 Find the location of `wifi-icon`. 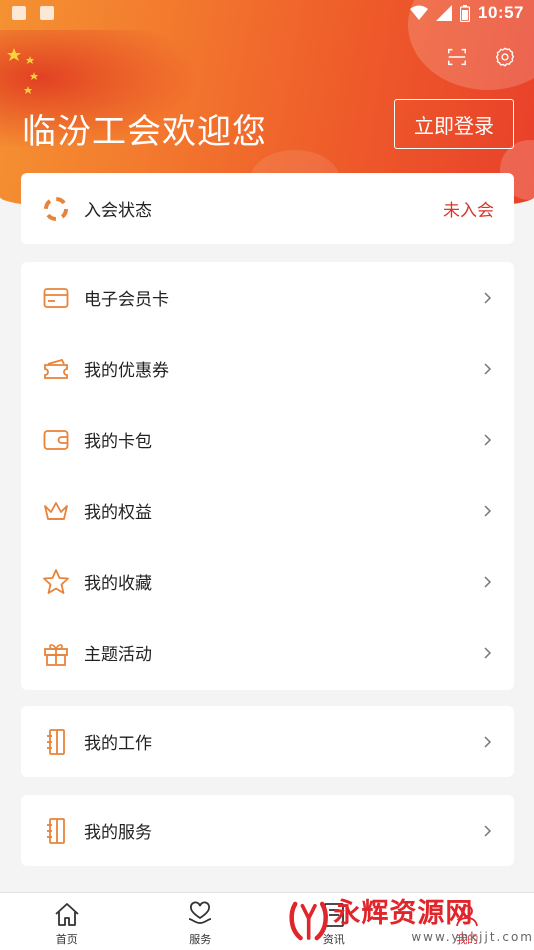

wifi-icon is located at coordinates (419, 12).